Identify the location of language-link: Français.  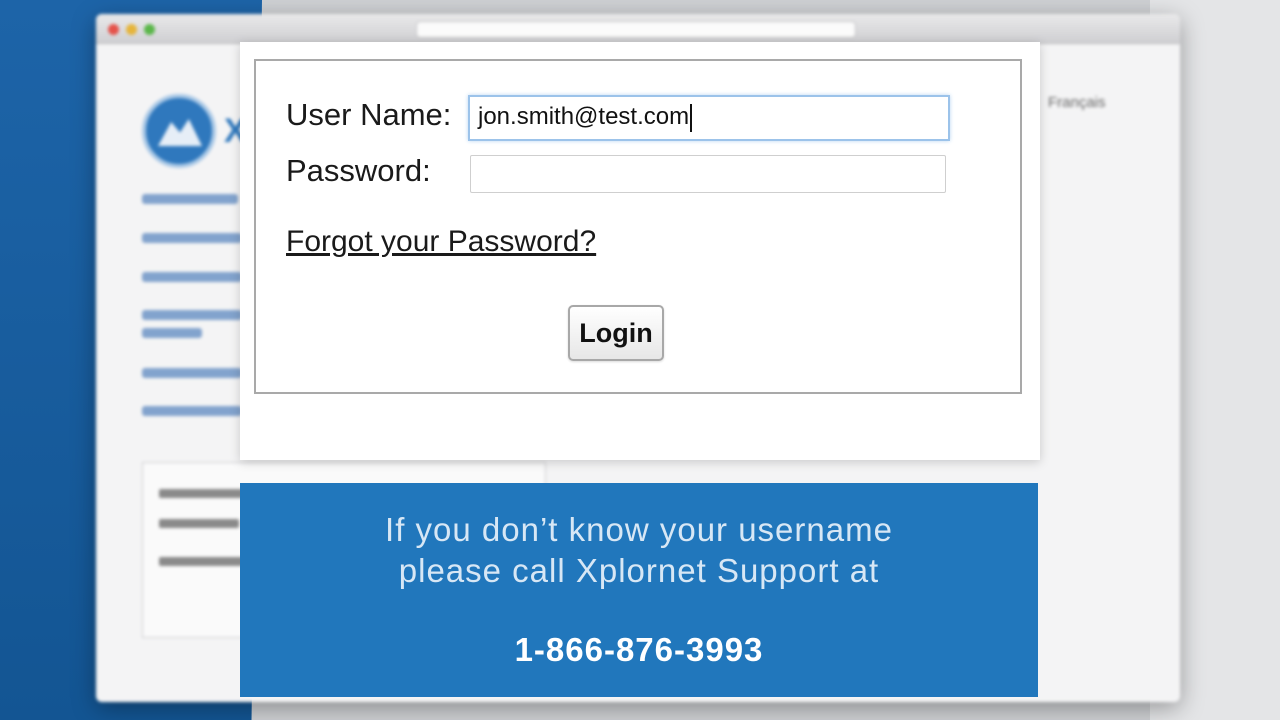
(1077, 102).